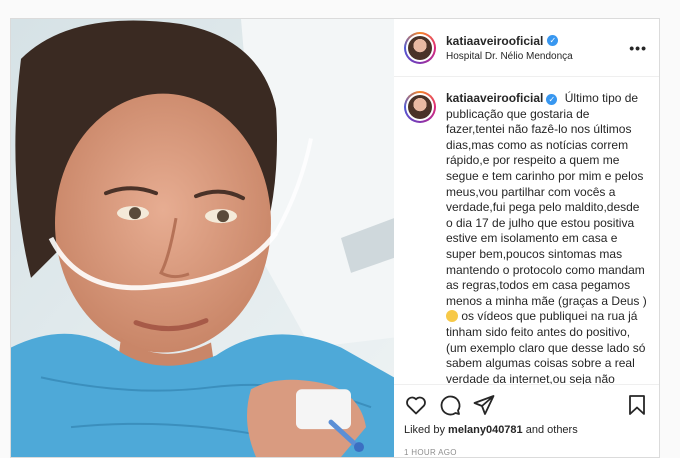 The width and height of the screenshot is (680, 458). Describe the element at coordinates (416, 405) in the screenshot. I see `heart-icon` at that location.